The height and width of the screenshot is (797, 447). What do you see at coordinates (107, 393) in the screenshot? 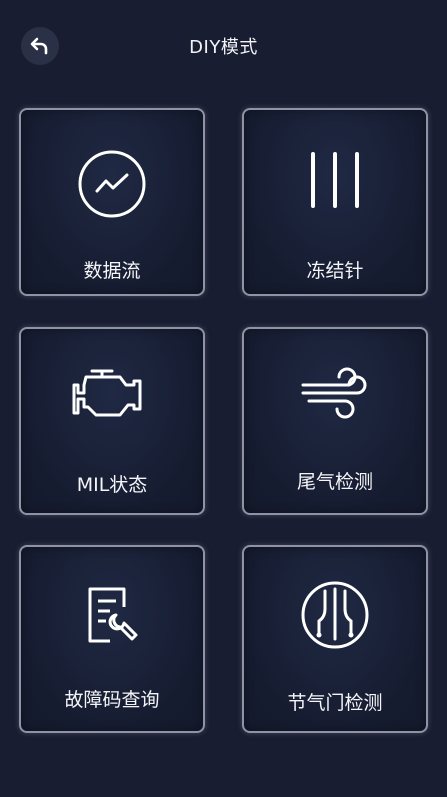
I see `engine-icon` at bounding box center [107, 393].